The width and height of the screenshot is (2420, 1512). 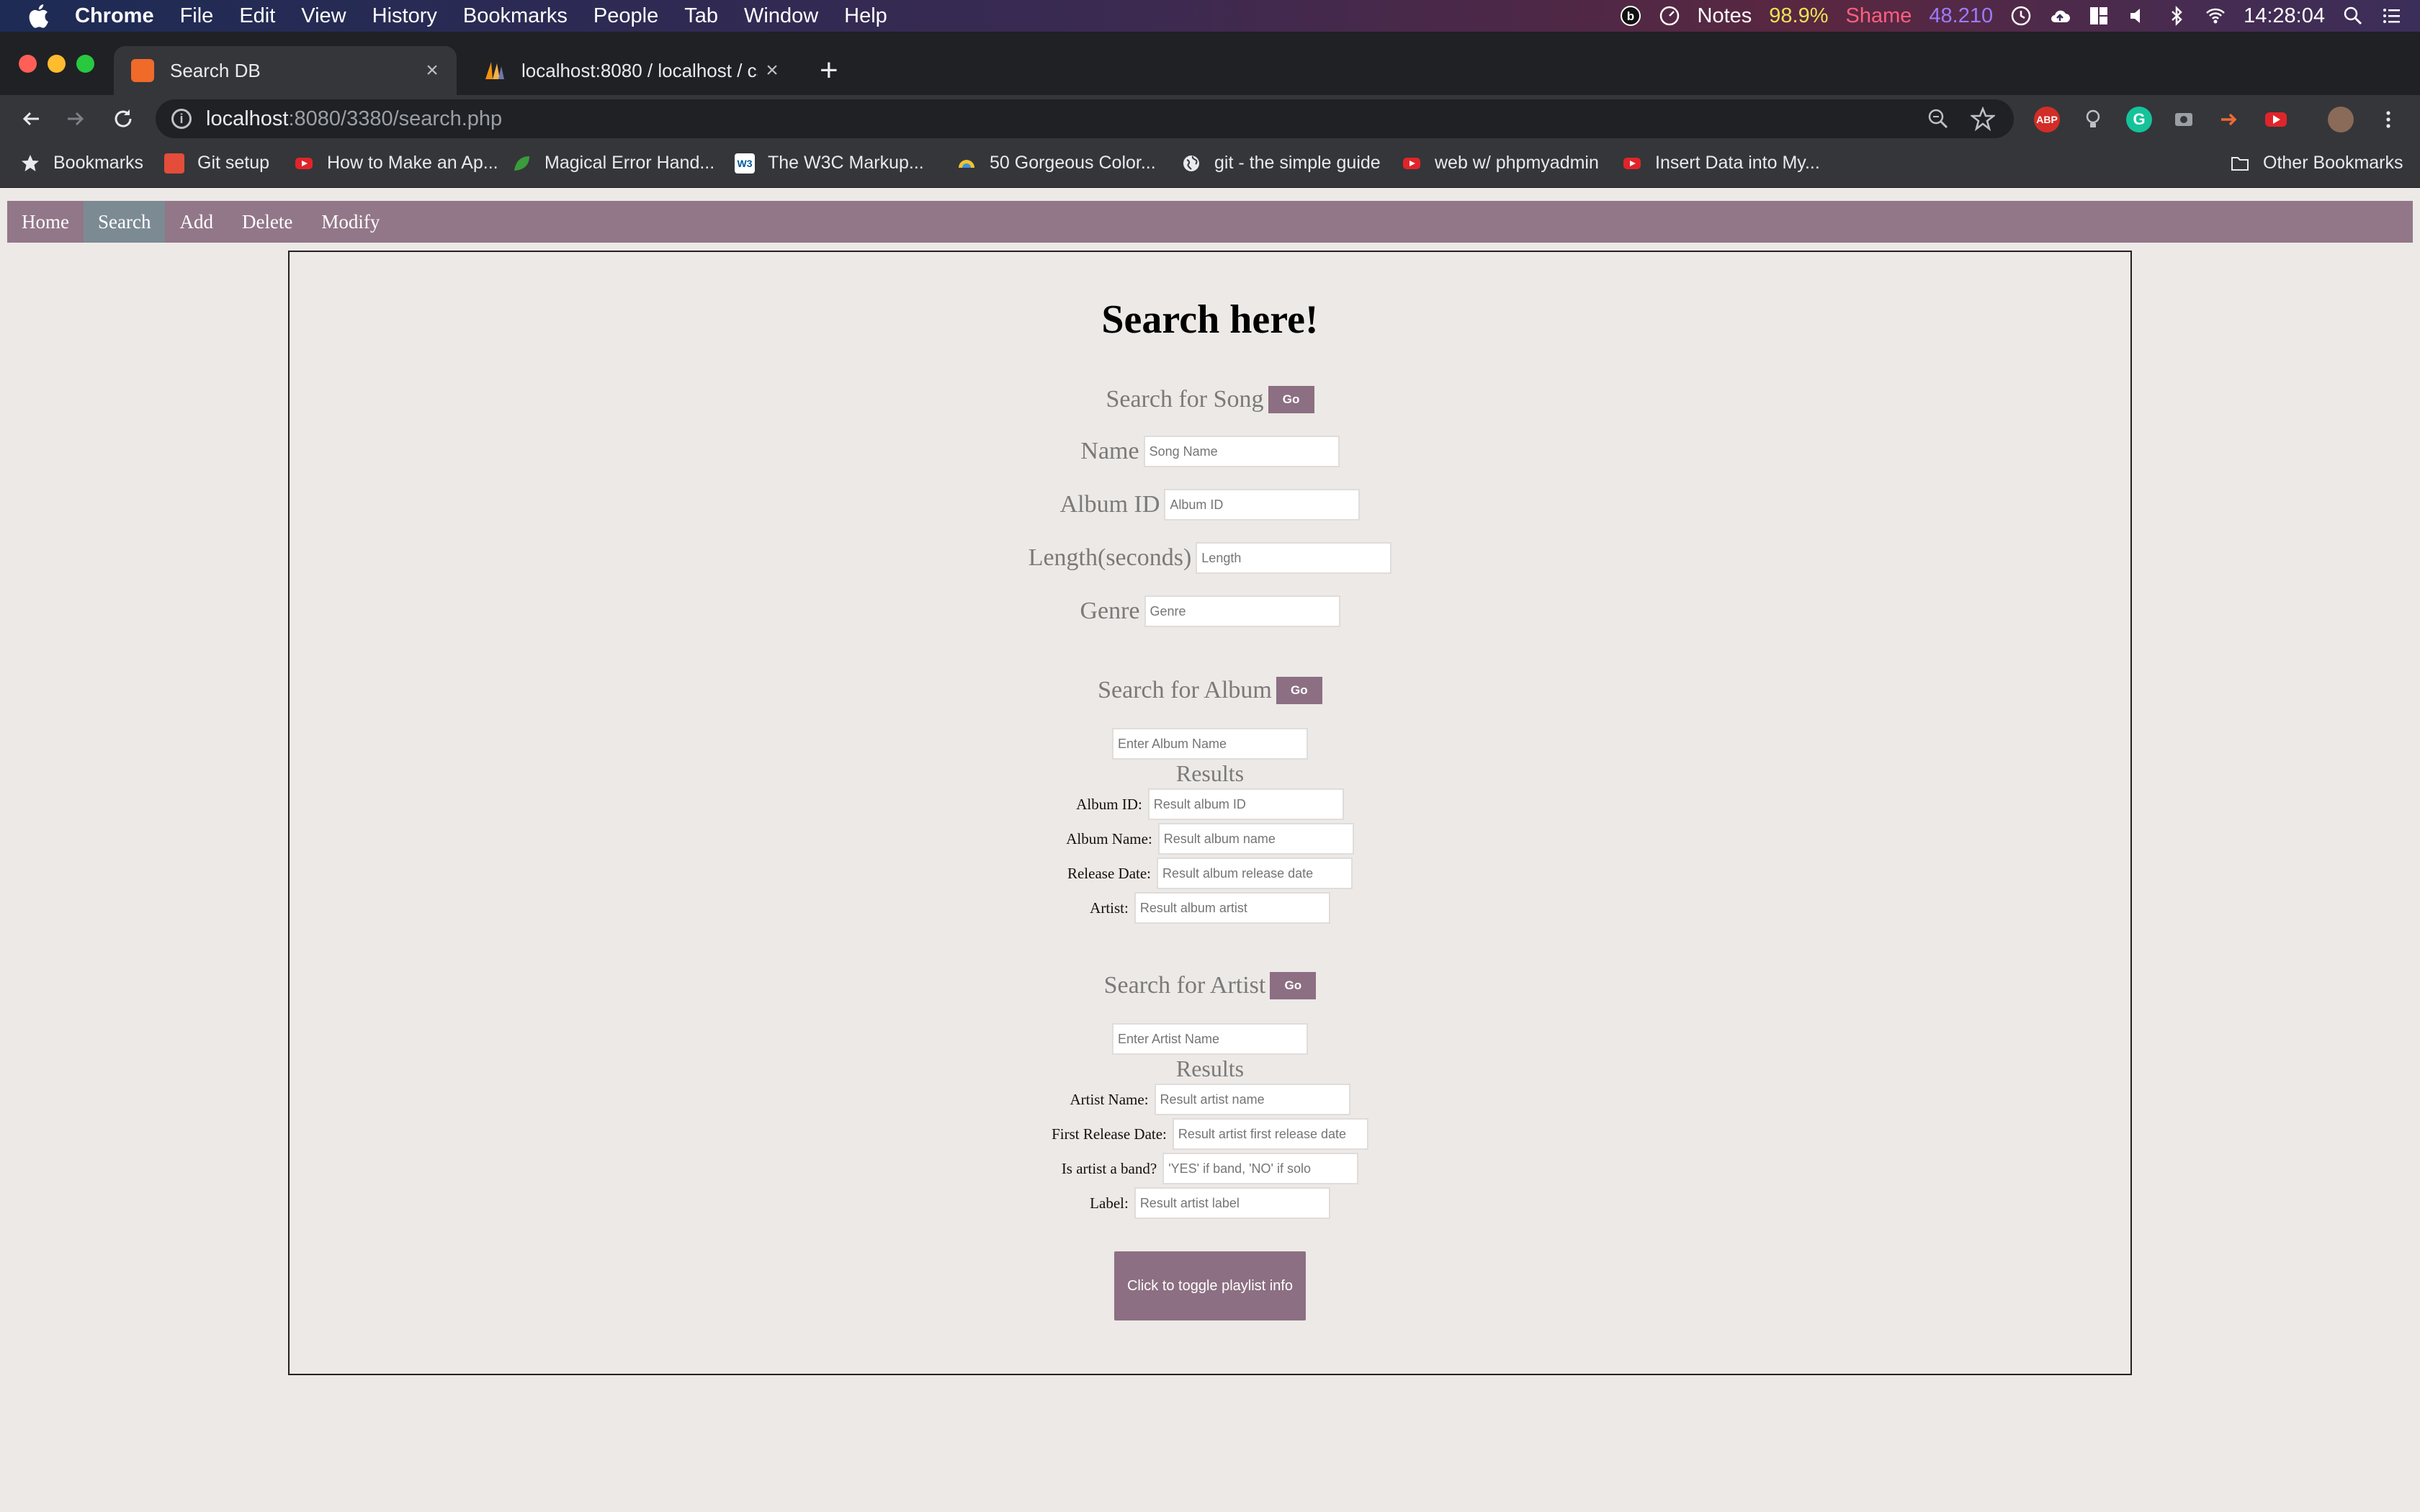 What do you see at coordinates (1291, 399) in the screenshot?
I see `song-go-button: Go` at bounding box center [1291, 399].